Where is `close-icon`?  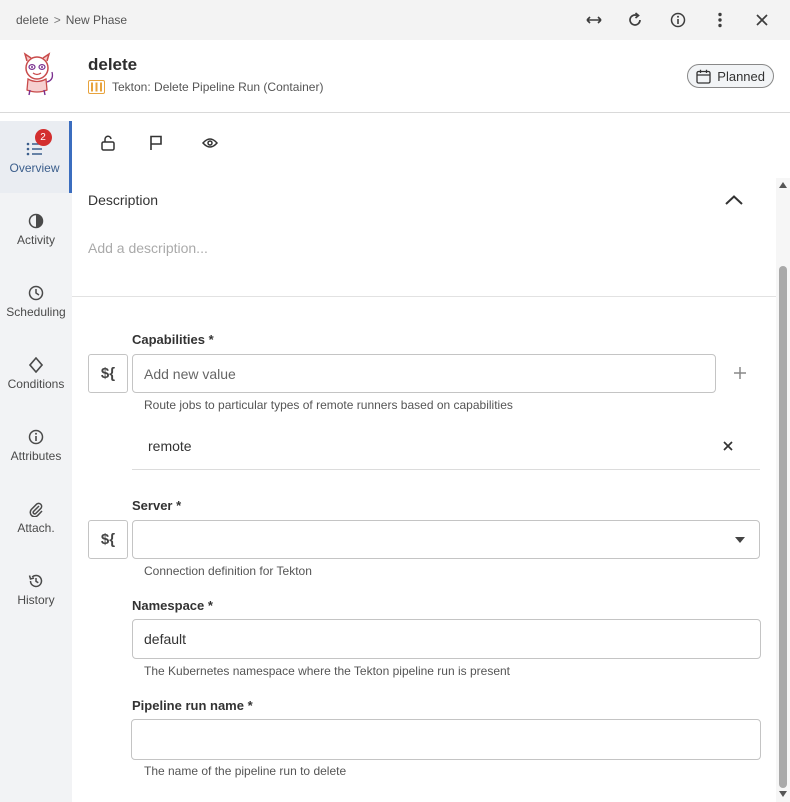 close-icon is located at coordinates (762, 20).